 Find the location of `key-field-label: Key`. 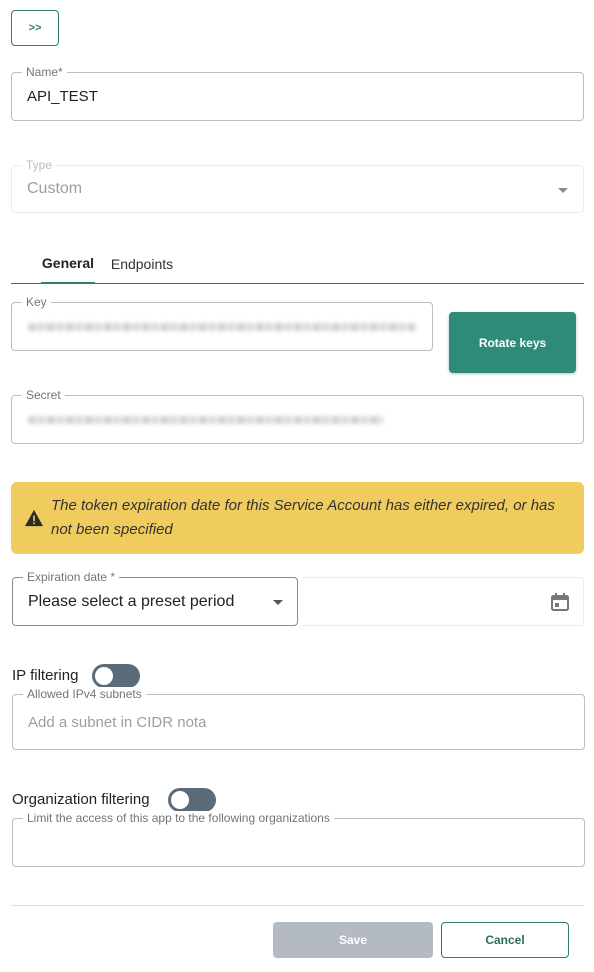

key-field-label: Key is located at coordinates (36, 302).